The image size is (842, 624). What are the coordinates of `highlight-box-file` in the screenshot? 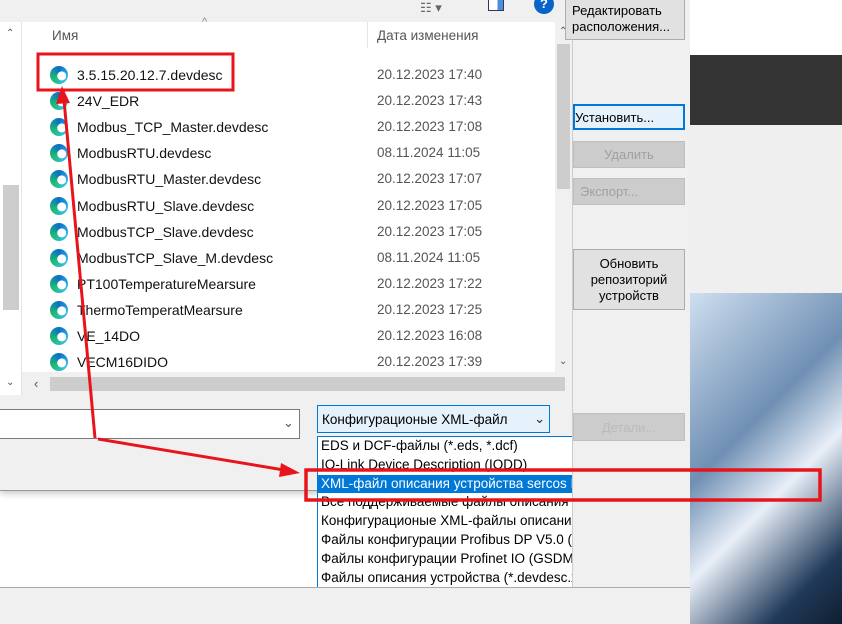 It's located at (135, 72).